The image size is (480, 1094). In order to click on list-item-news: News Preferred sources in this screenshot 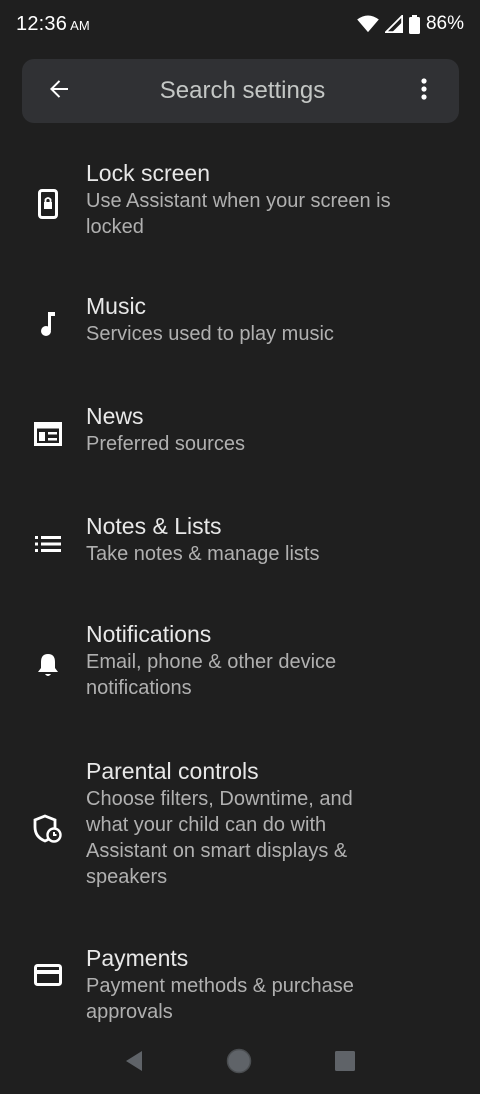, I will do `click(240, 442)`.